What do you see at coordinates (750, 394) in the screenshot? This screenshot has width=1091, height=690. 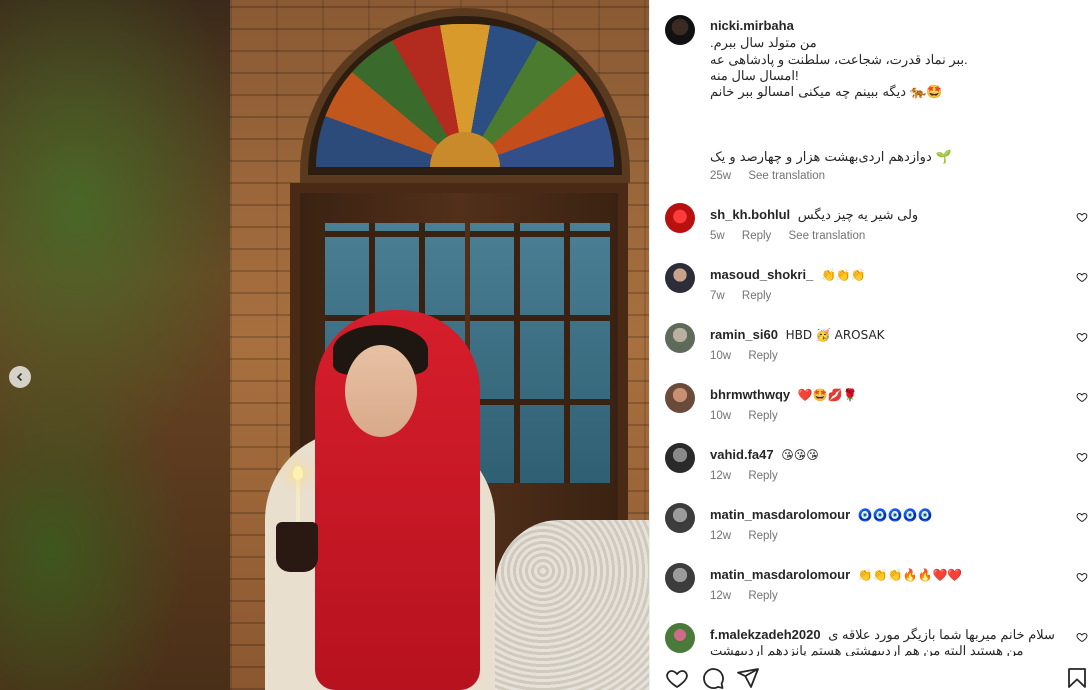 I see `comment-username: bhrmwthwqy` at bounding box center [750, 394].